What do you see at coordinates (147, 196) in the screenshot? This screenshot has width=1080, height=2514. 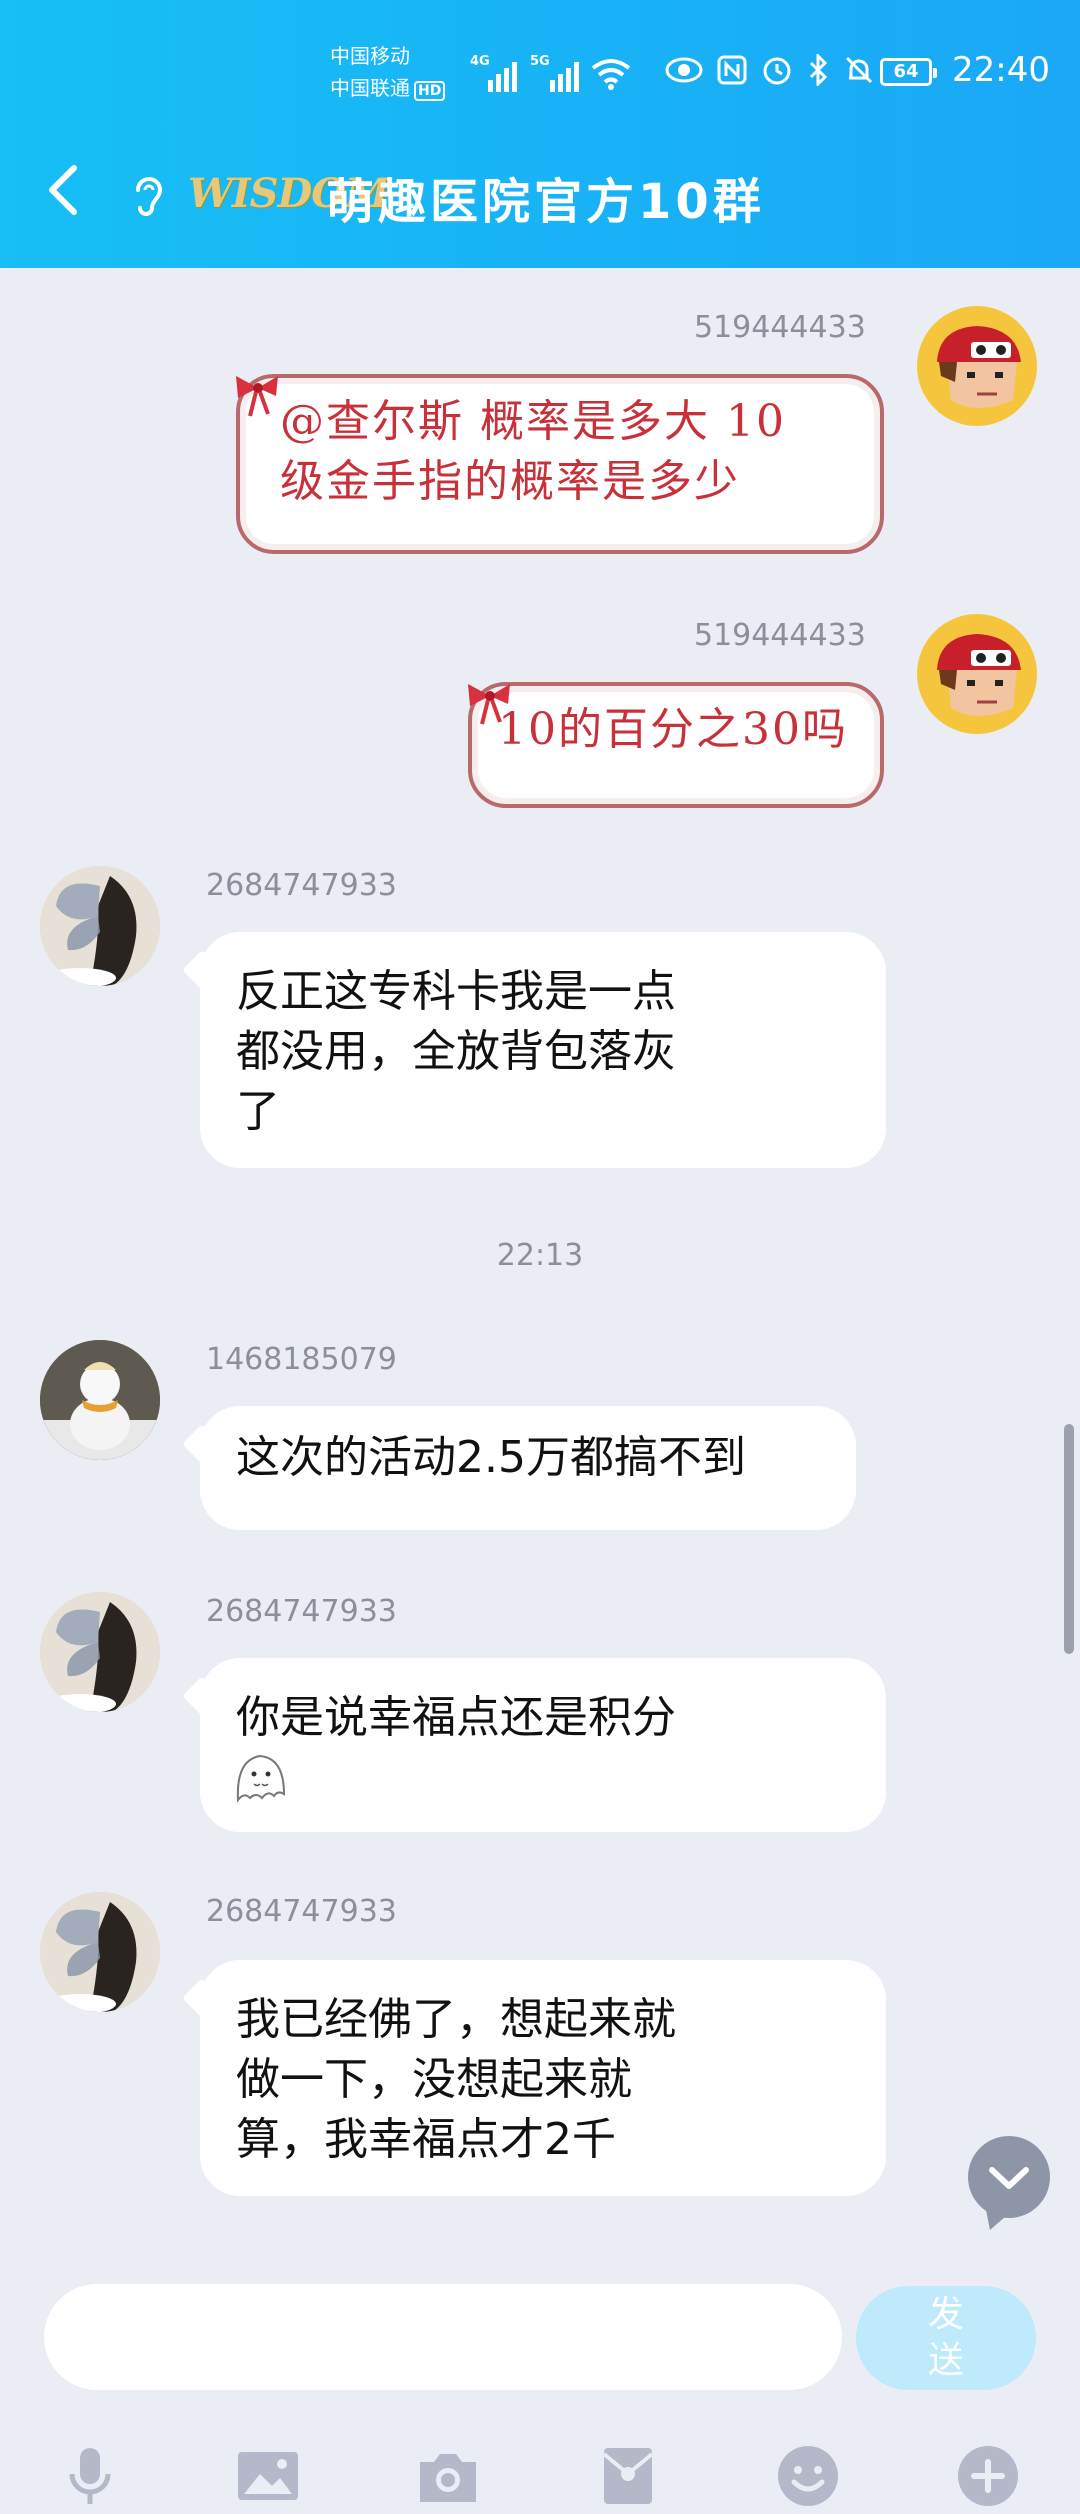 I see `ear-icon` at bounding box center [147, 196].